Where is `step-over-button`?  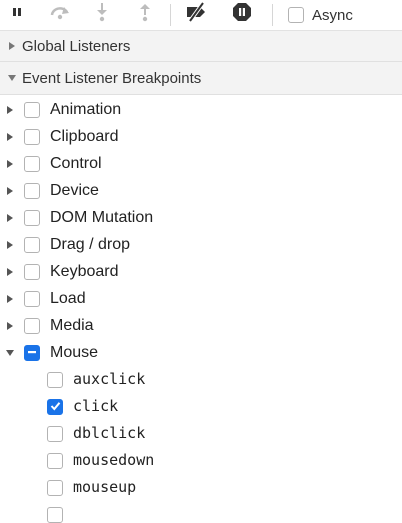
step-over-button is located at coordinates (60, 14).